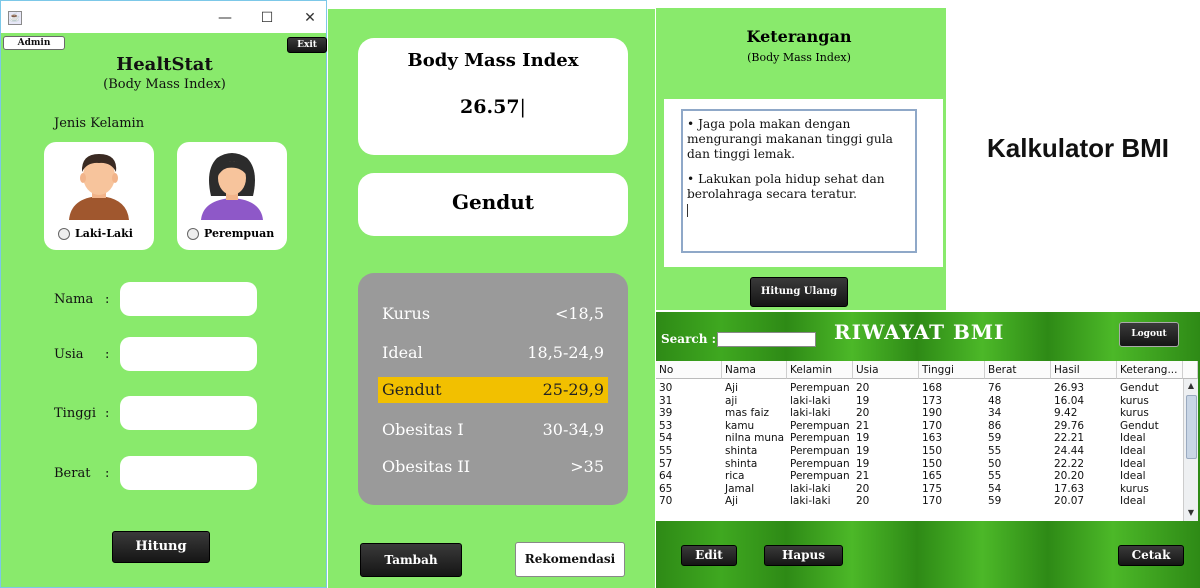 The width and height of the screenshot is (1200, 588). Describe the element at coordinates (1069, 438) in the screenshot. I see `cell-hasil: 22.21` at that location.